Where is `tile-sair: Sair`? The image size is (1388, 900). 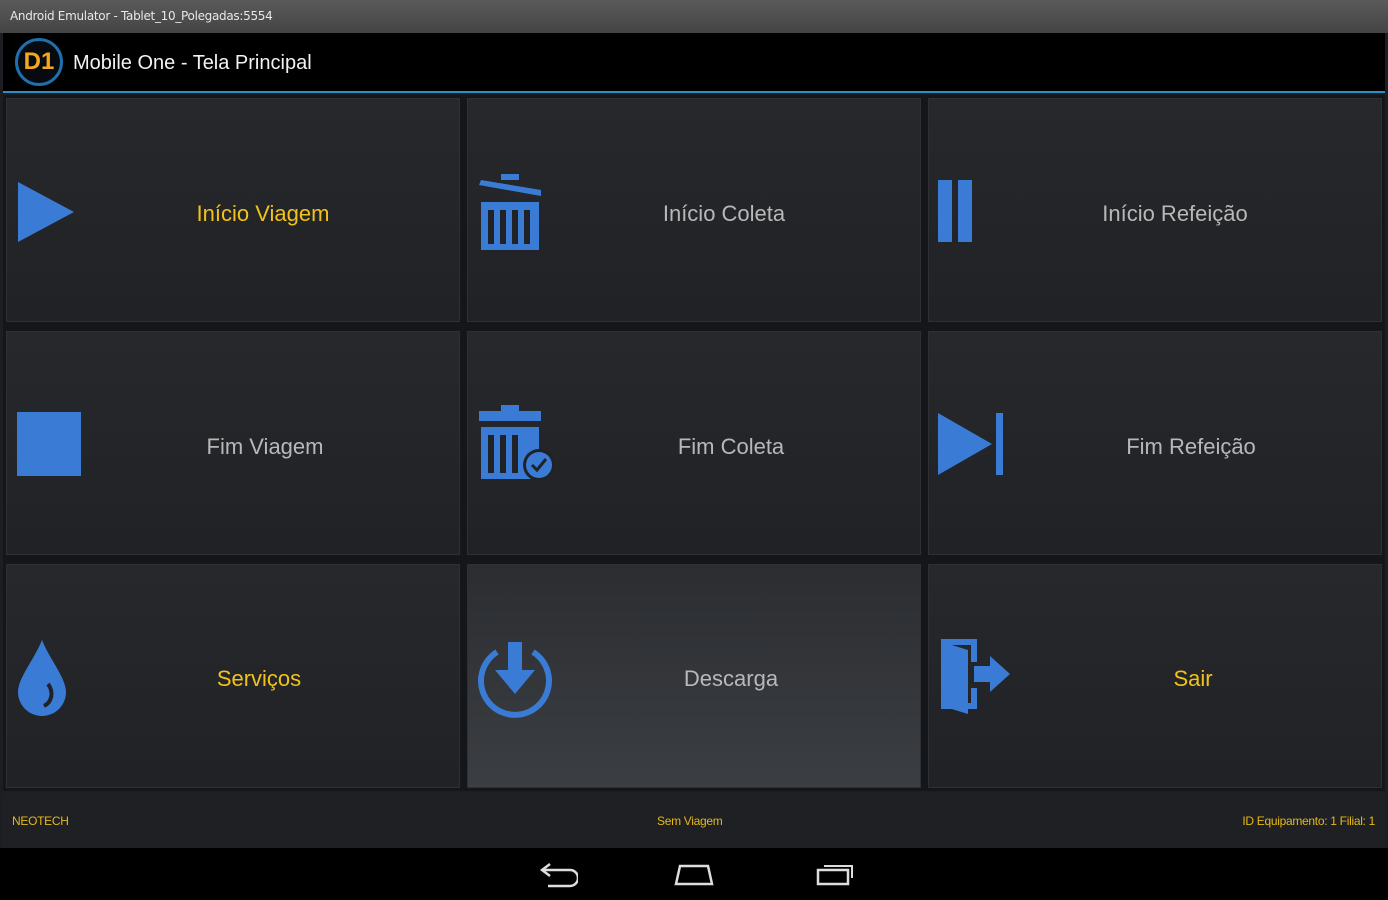
tile-sair: Sair is located at coordinates (1155, 676).